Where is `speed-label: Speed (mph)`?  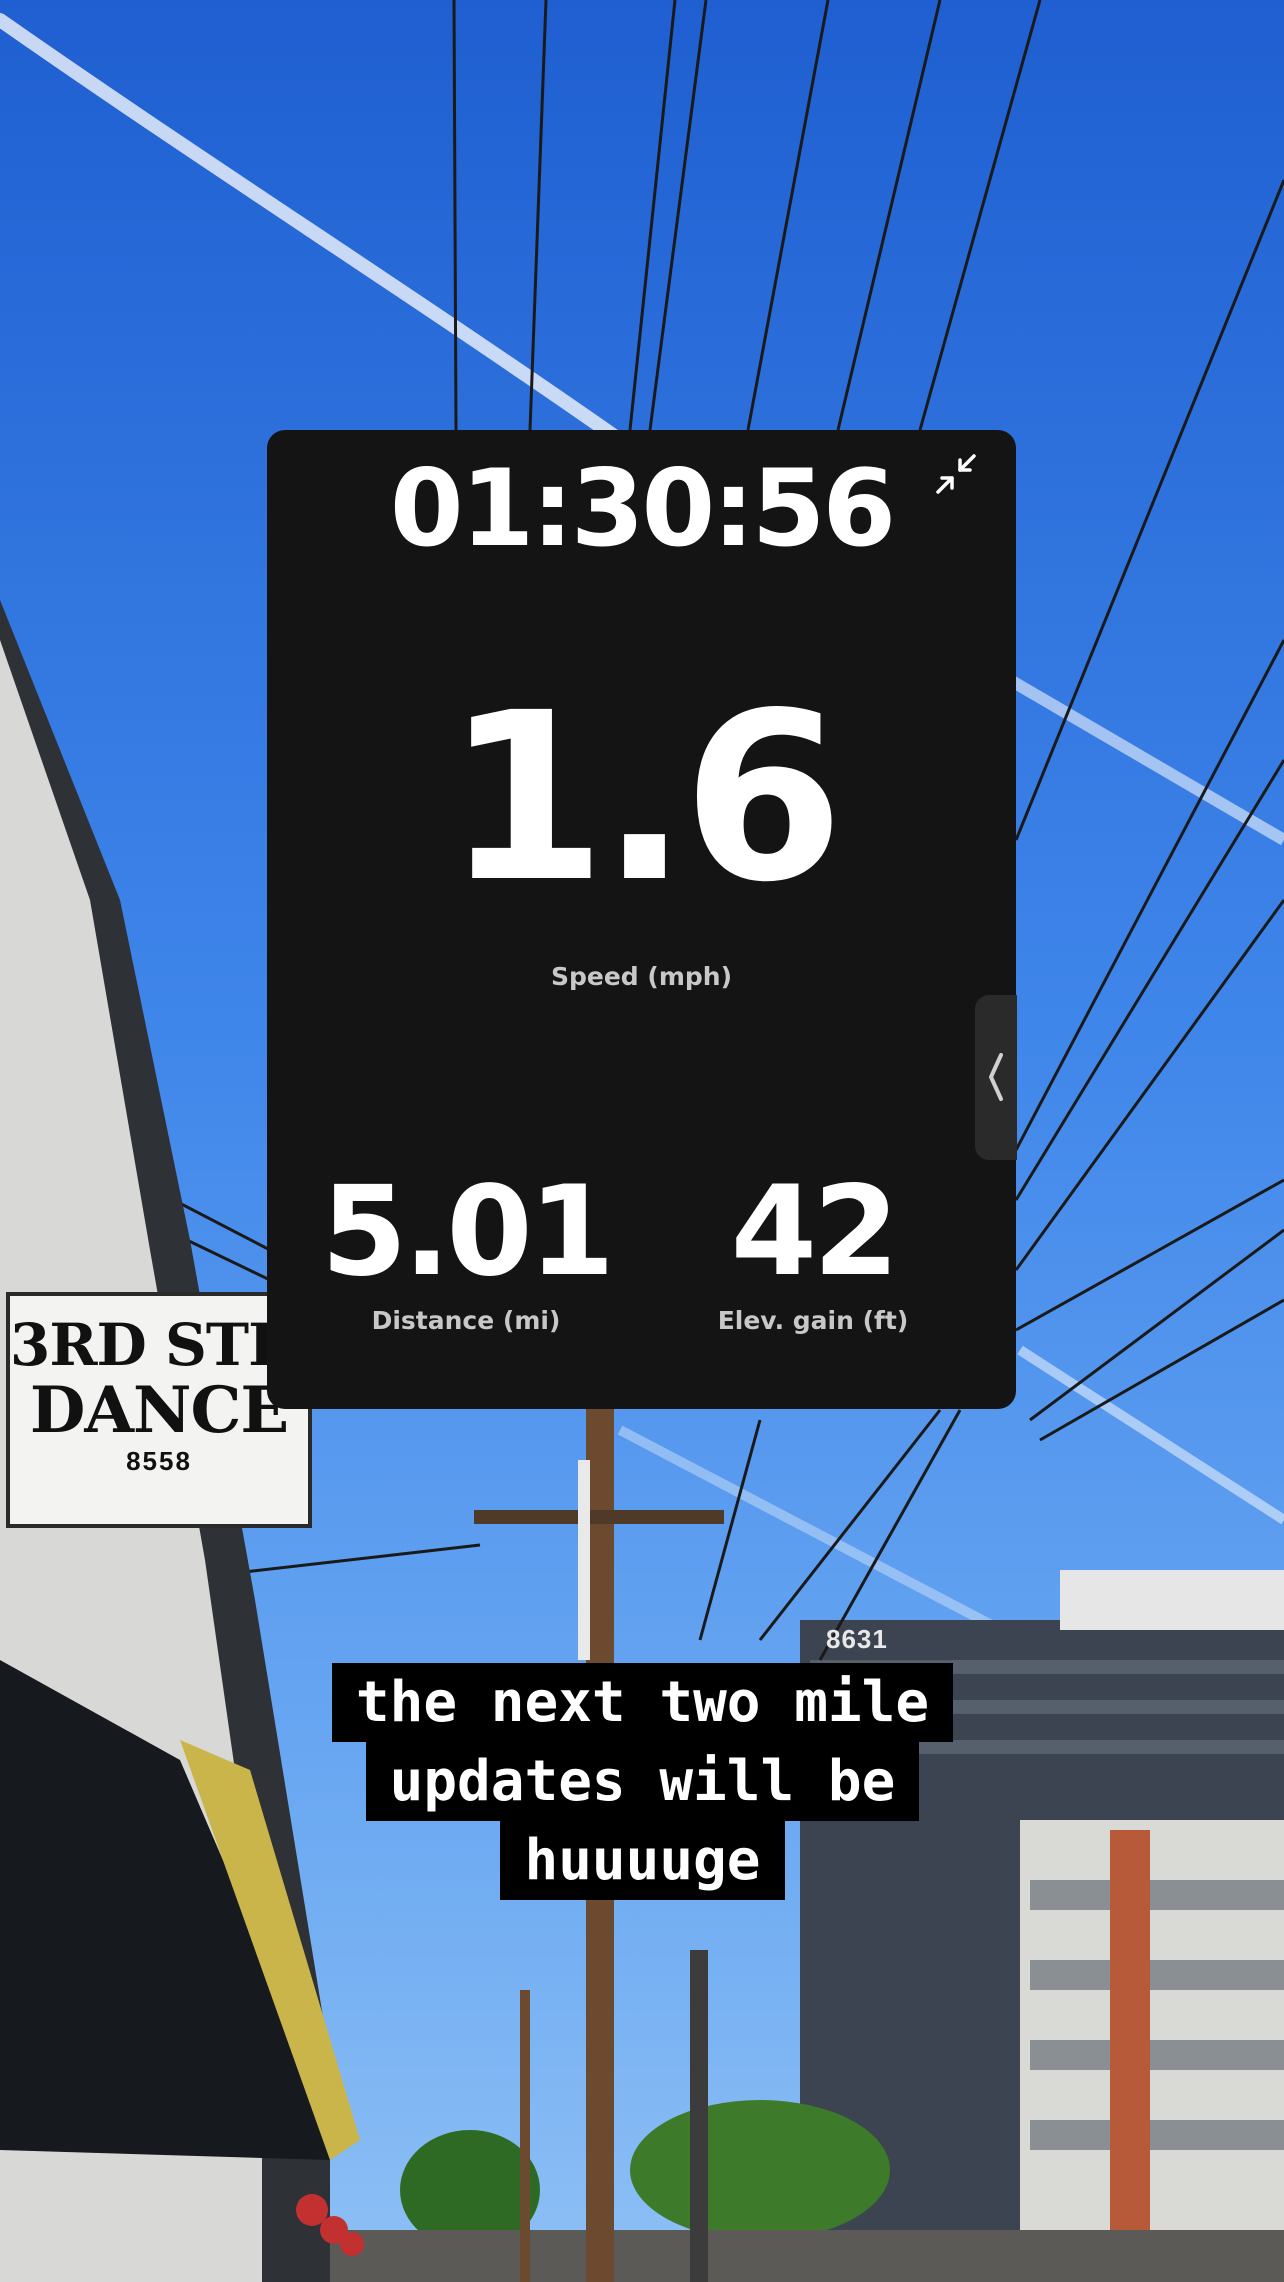
speed-label: Speed (mph) is located at coordinates (641, 976).